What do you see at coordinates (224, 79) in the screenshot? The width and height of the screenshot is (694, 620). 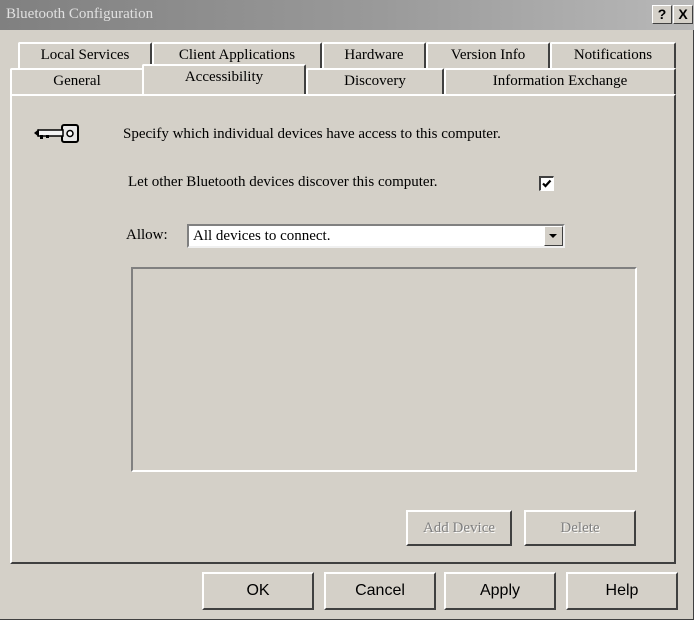 I see `tab-accessibility: Accessibility` at bounding box center [224, 79].